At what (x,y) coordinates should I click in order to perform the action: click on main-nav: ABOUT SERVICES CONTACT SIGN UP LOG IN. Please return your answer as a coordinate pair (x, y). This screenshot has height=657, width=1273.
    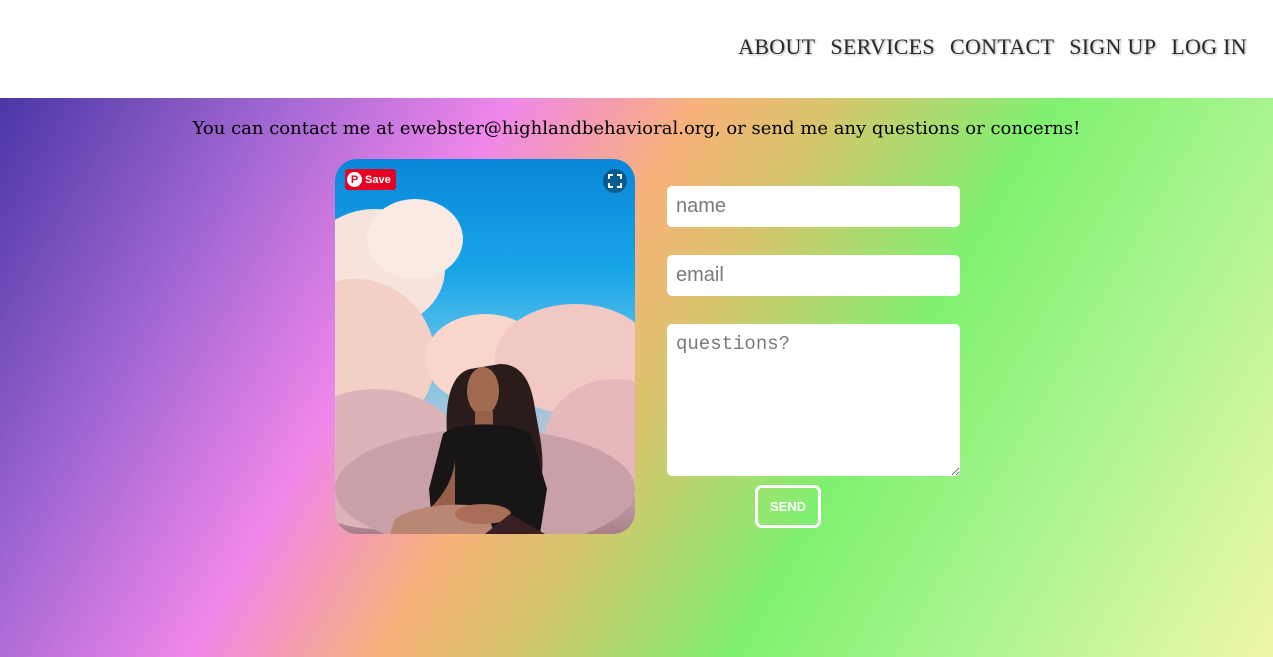
    Looking at the image, I should click on (992, 47).